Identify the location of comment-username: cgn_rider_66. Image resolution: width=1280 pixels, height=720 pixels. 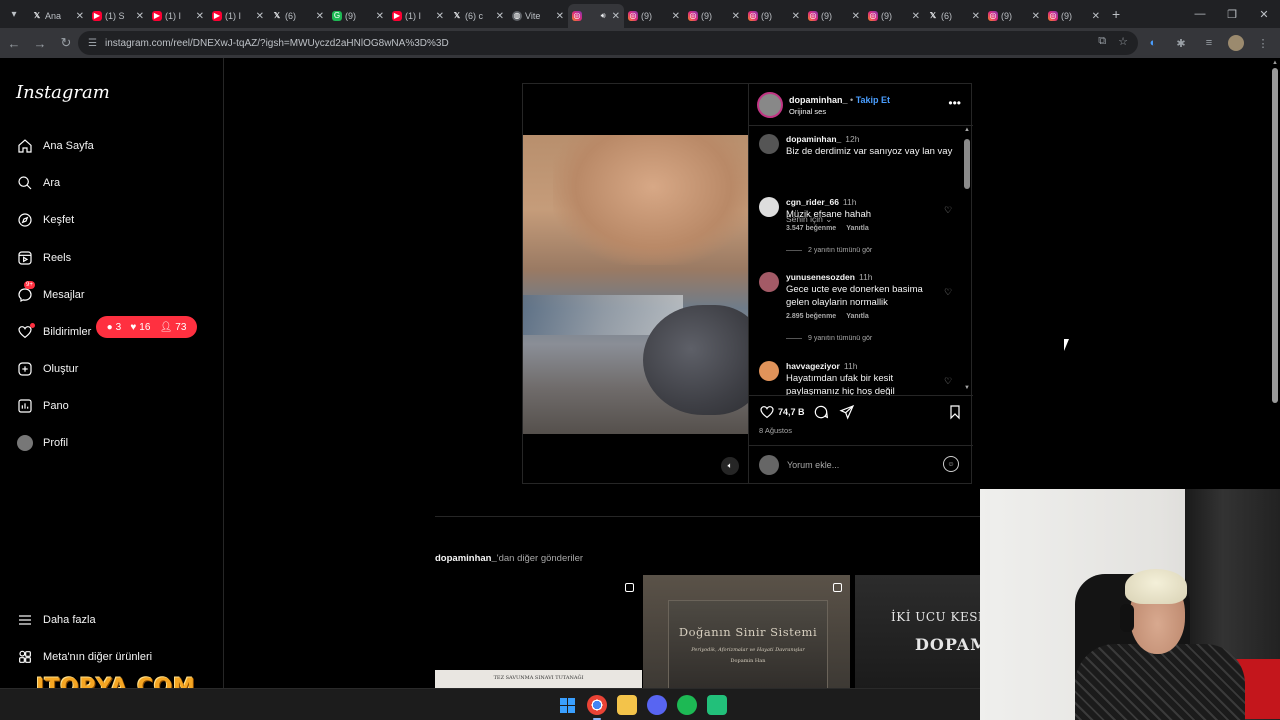
(812, 202).